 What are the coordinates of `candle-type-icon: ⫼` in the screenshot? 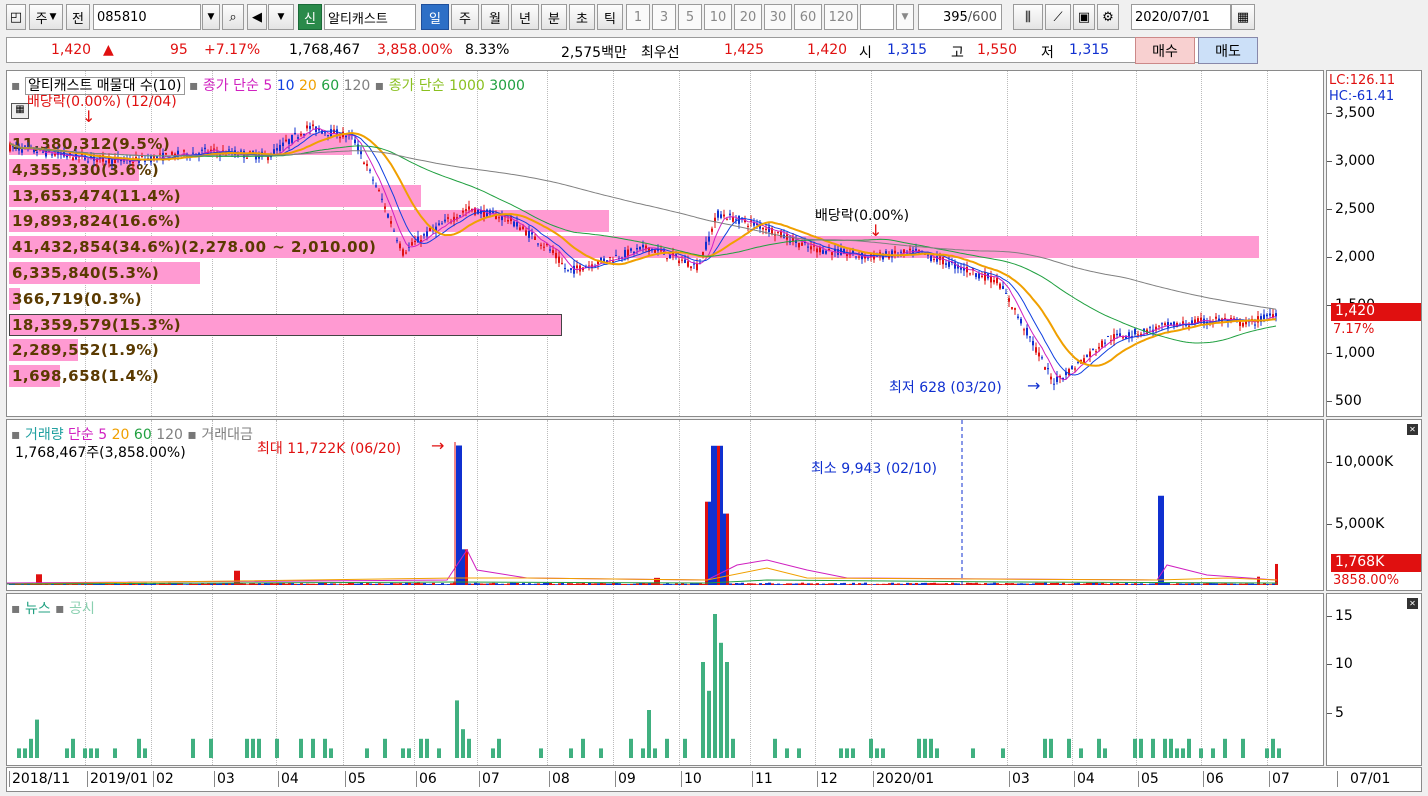 It's located at (1028, 17).